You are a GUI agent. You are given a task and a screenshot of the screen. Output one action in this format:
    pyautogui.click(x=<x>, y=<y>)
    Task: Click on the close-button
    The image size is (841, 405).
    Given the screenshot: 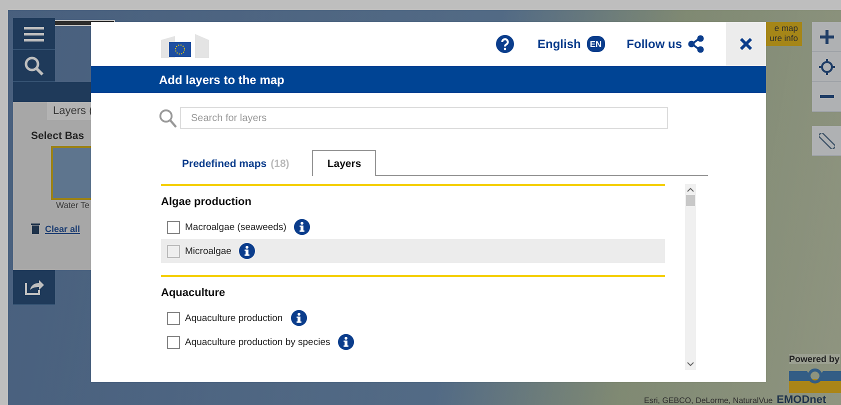 What is the action you would take?
    pyautogui.click(x=746, y=44)
    